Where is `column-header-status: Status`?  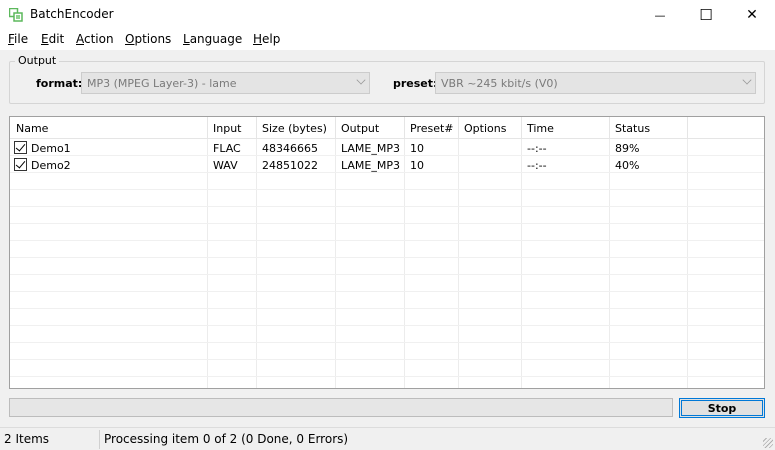
column-header-status: Status is located at coordinates (632, 128).